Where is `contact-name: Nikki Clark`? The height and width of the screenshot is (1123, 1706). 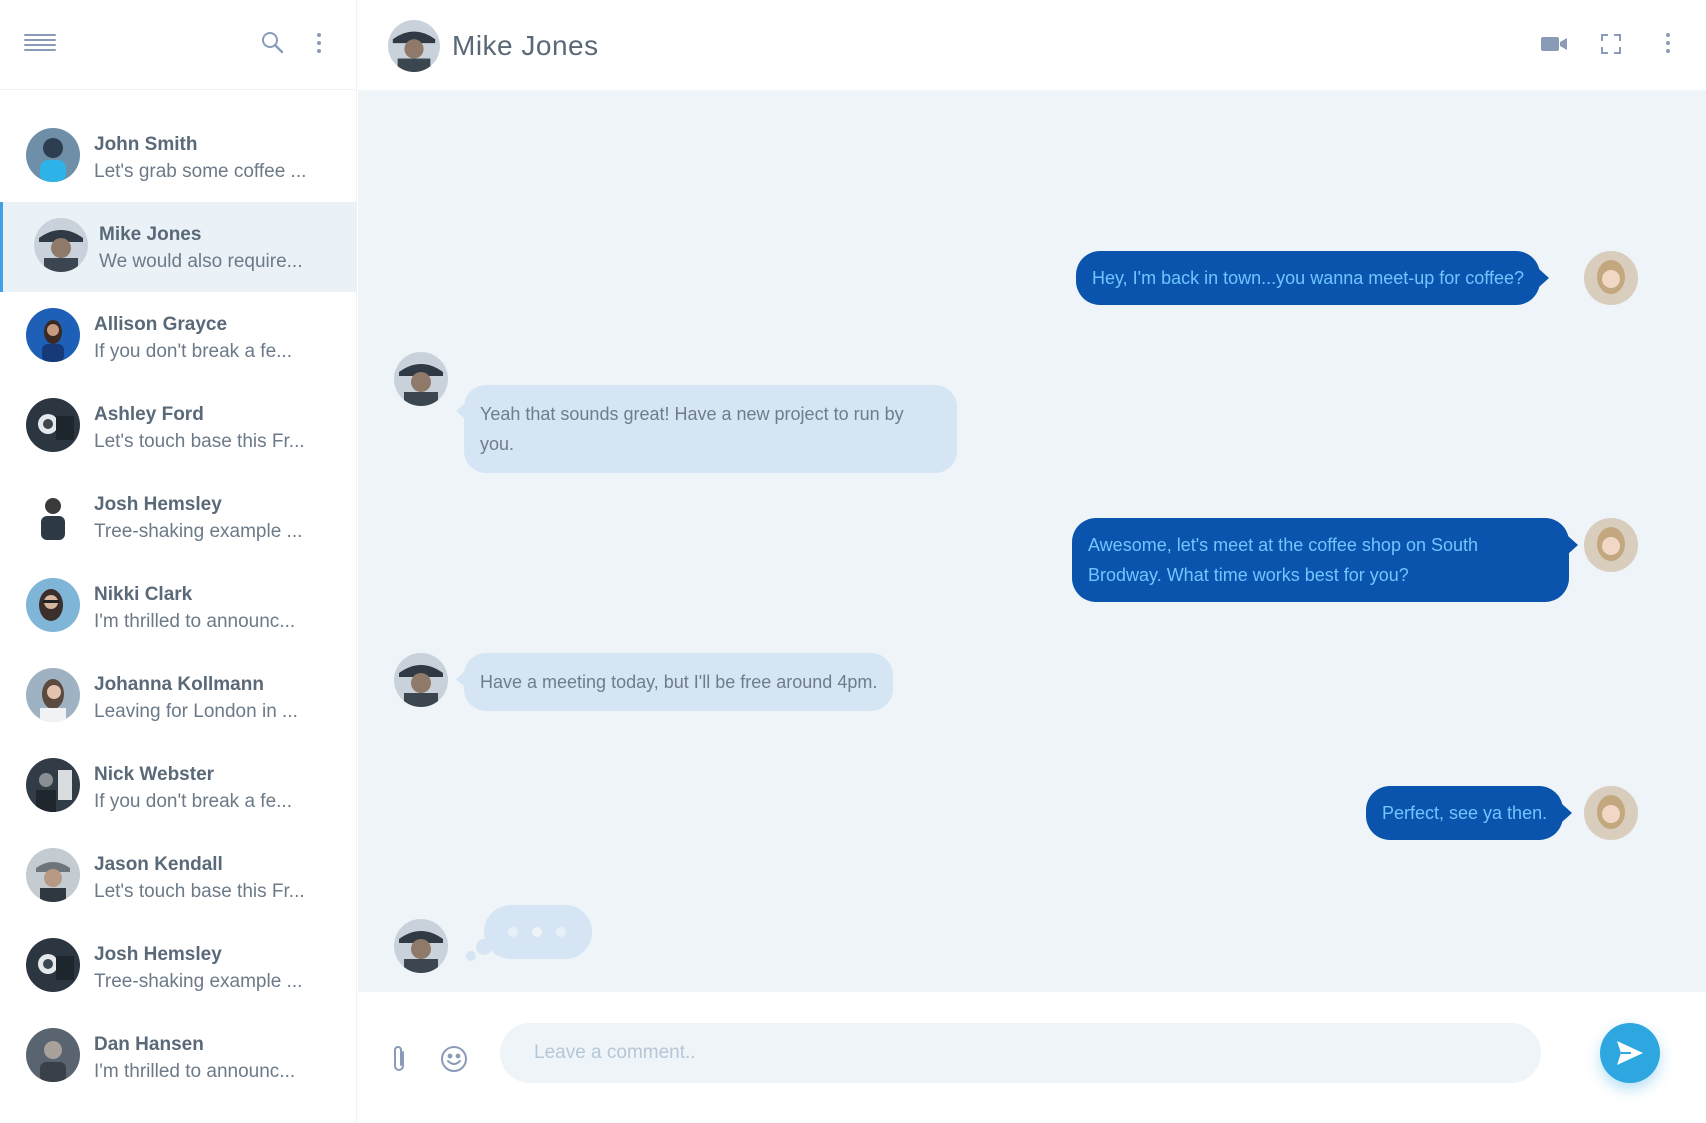
contact-name: Nikki Clark is located at coordinates (143, 594).